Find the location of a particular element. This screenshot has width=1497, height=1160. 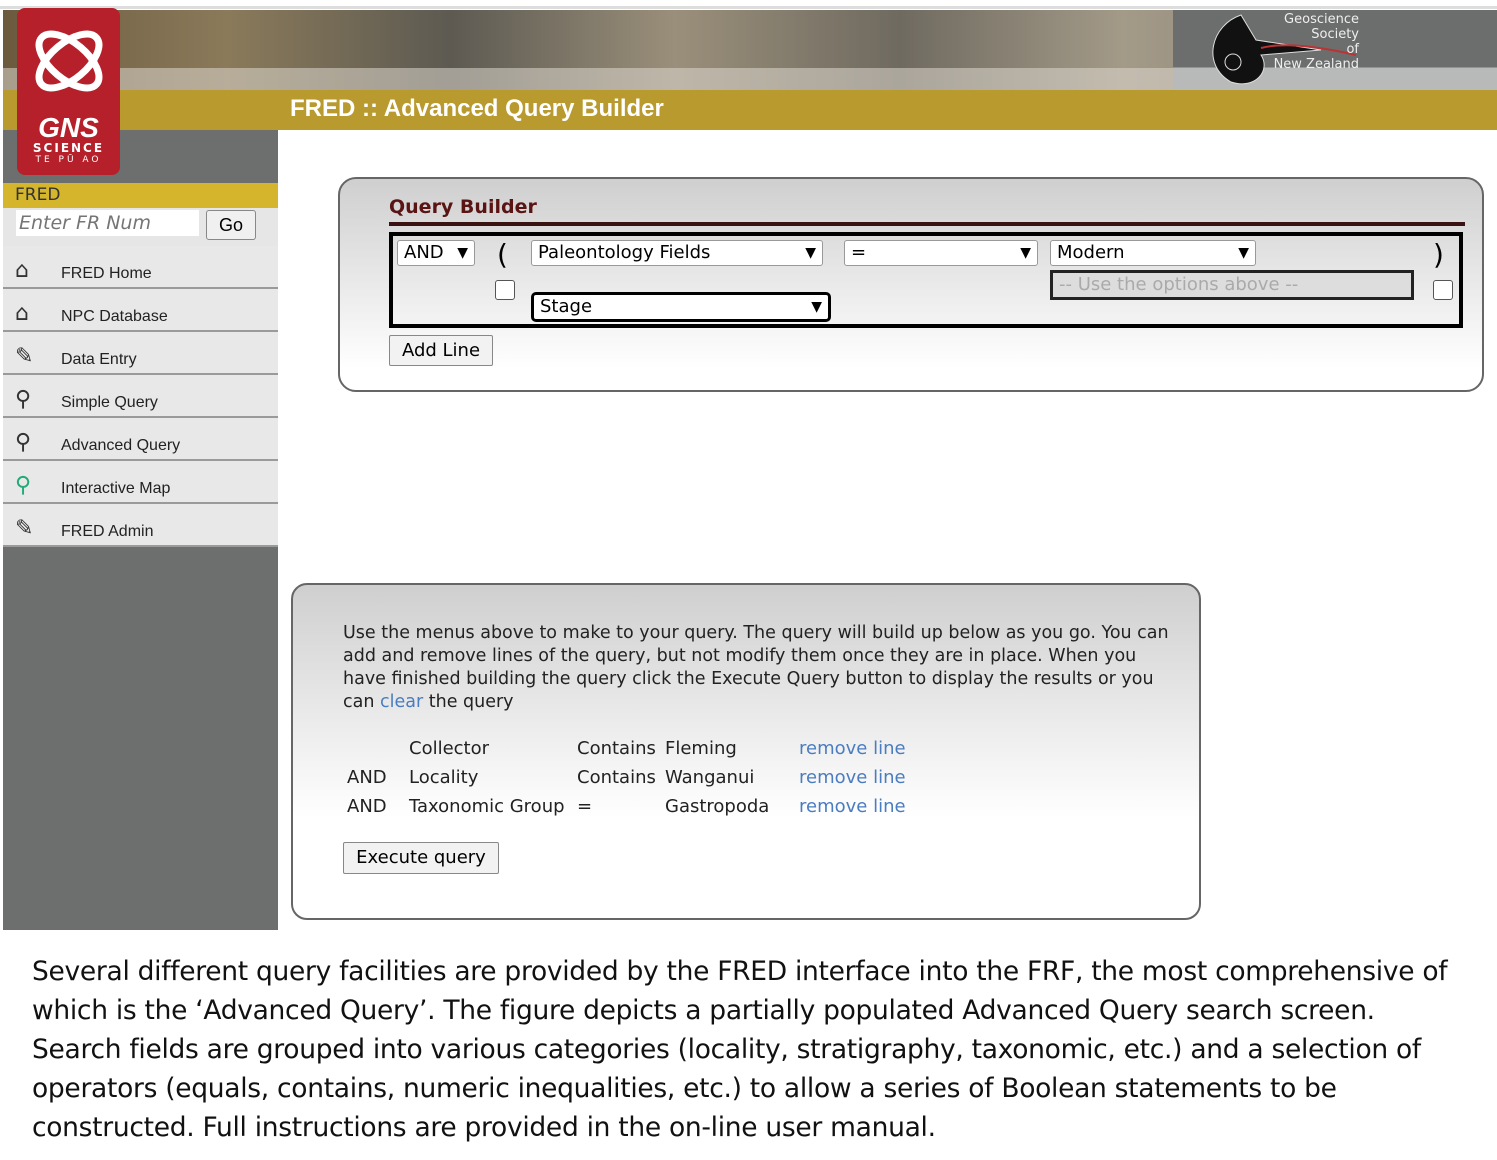

gns-logo: GNS SCIENCE TE PŪ AO is located at coordinates (68, 91).